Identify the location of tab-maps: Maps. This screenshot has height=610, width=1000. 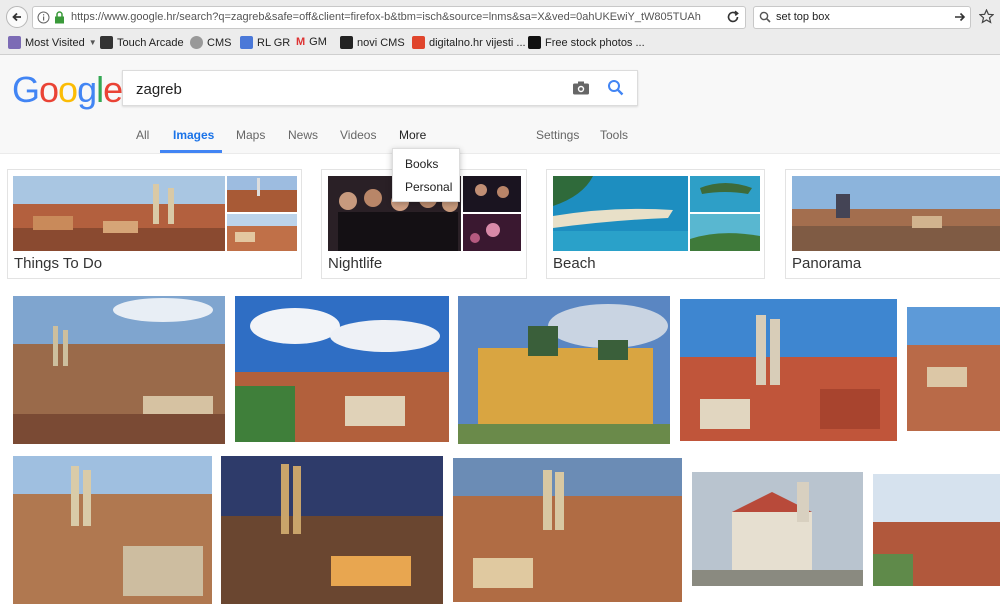
(250, 135).